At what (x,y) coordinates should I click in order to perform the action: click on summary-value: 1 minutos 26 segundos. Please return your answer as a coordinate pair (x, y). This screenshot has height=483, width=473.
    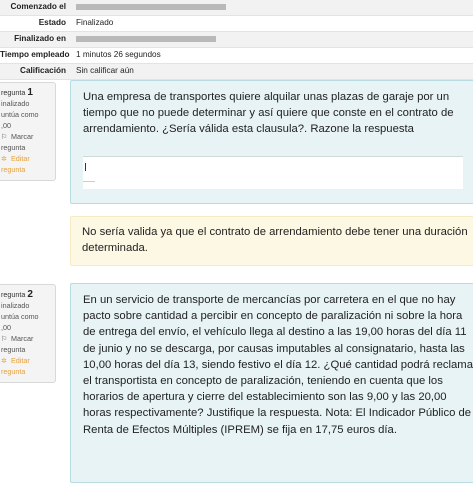
    Looking at the image, I should click on (118, 54).